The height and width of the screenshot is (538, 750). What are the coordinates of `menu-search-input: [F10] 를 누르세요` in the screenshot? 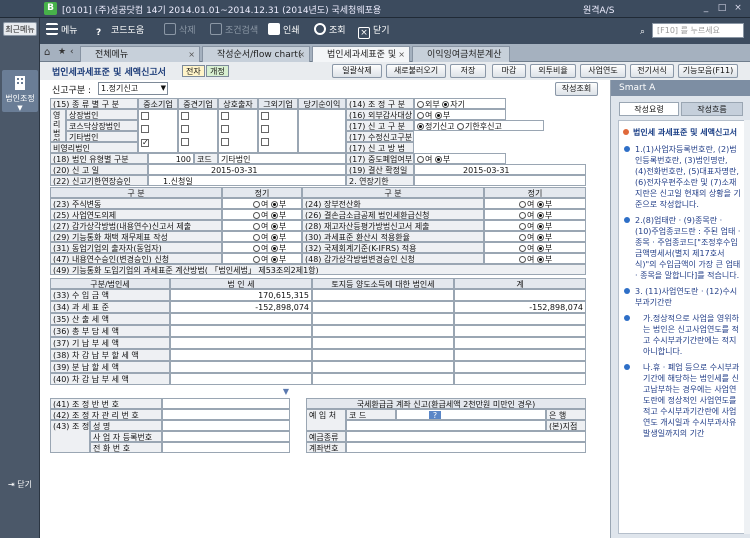 It's located at (698, 30).